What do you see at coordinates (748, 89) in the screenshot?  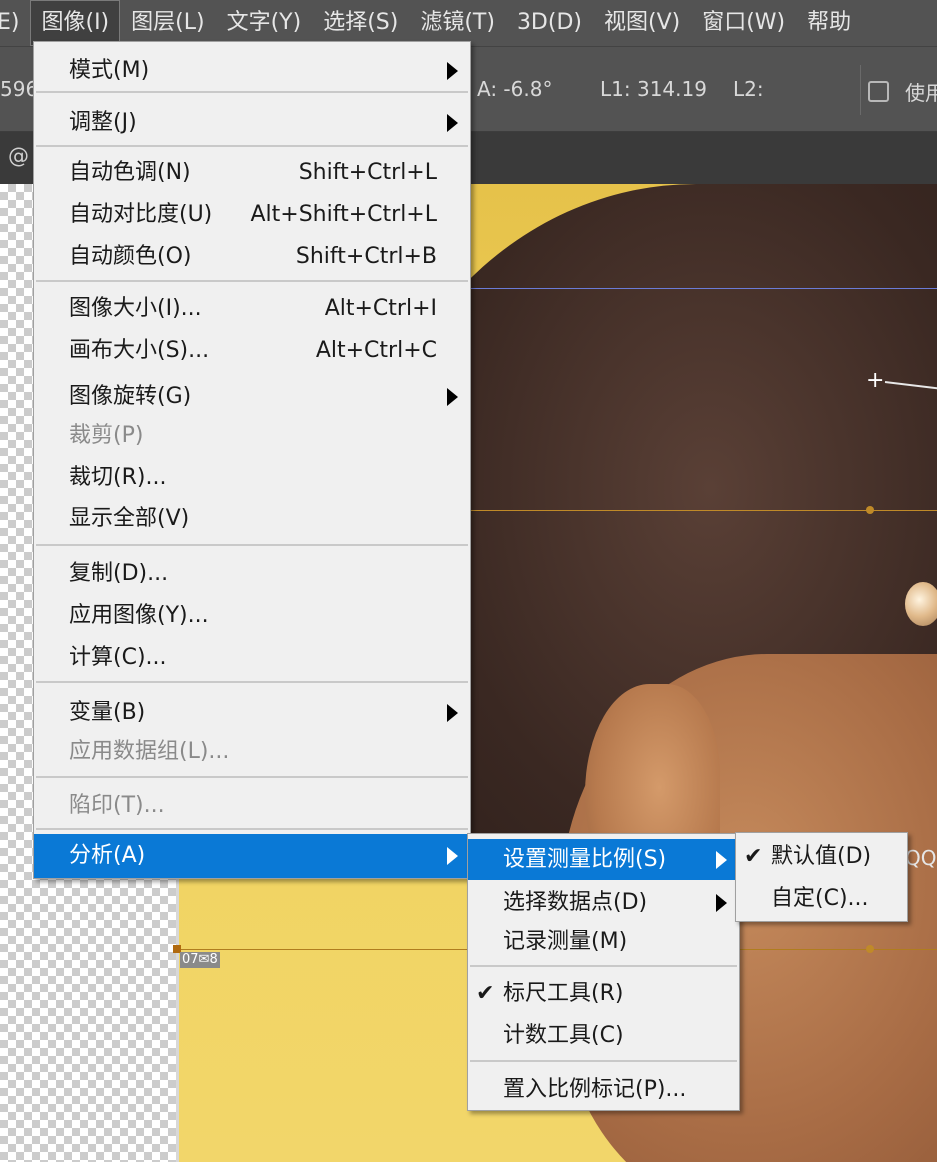 I see `l2-readout: L2:` at bounding box center [748, 89].